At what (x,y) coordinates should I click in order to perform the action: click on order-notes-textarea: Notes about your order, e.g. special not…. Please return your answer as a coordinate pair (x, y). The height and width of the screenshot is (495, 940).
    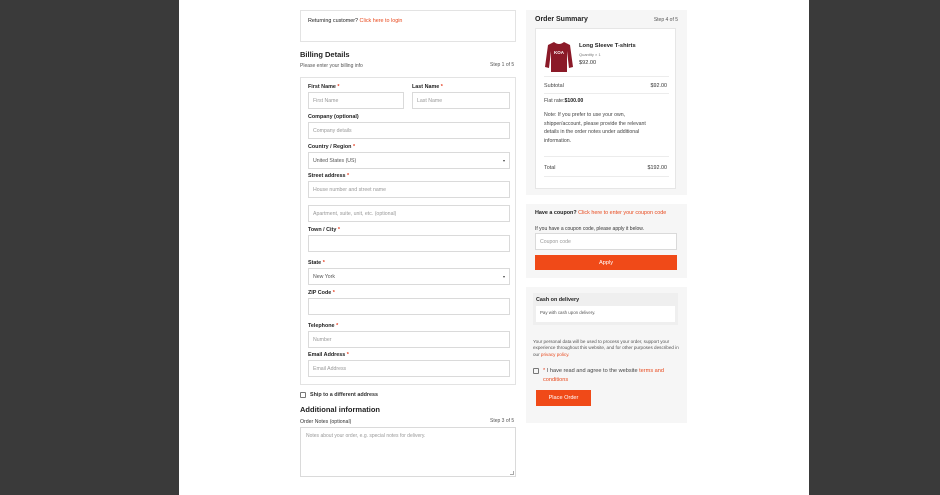
    Looking at the image, I should click on (408, 452).